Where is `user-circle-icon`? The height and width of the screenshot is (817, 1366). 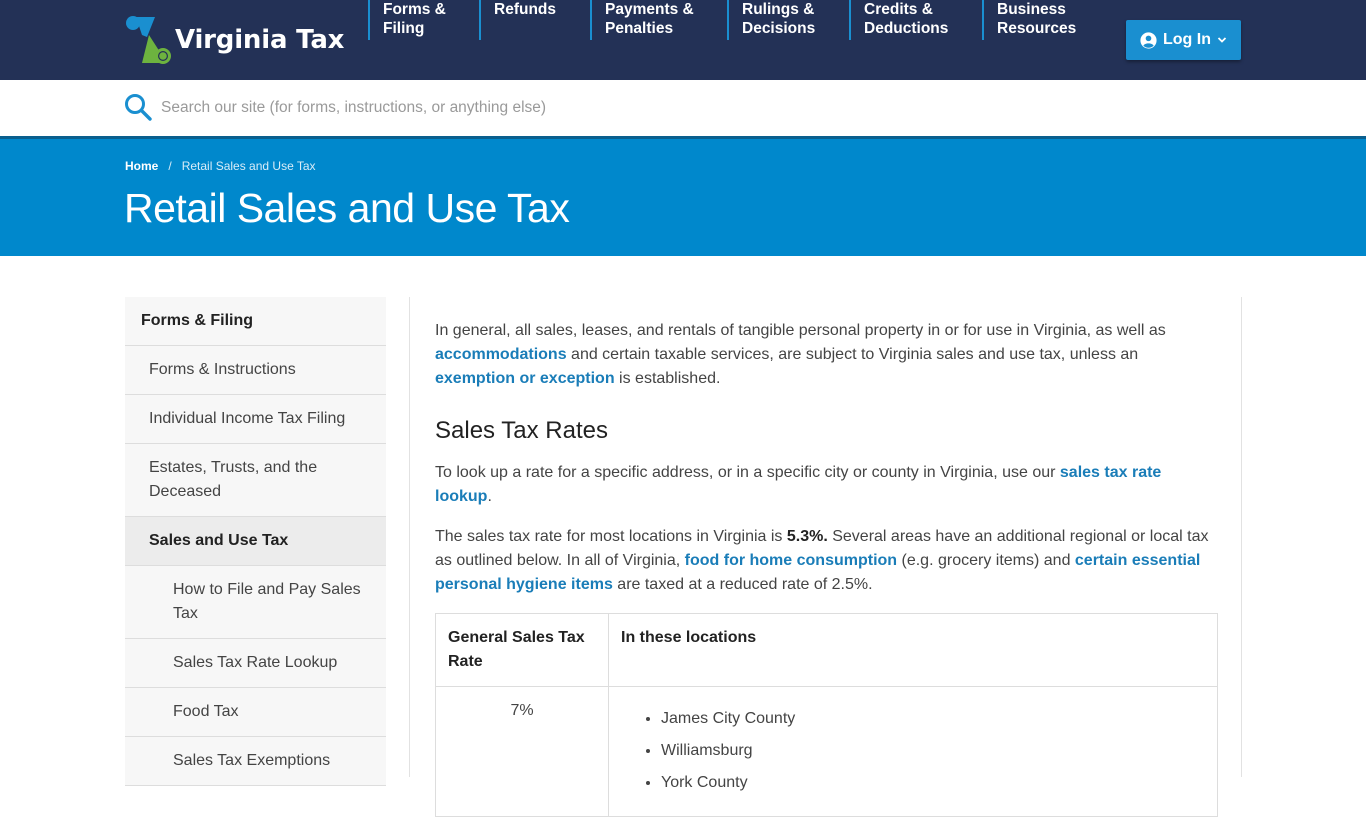
user-circle-icon is located at coordinates (1148, 40).